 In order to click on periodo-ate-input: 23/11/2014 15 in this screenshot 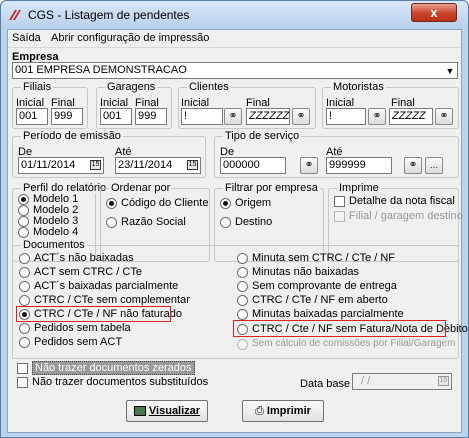, I will do `click(158, 165)`.